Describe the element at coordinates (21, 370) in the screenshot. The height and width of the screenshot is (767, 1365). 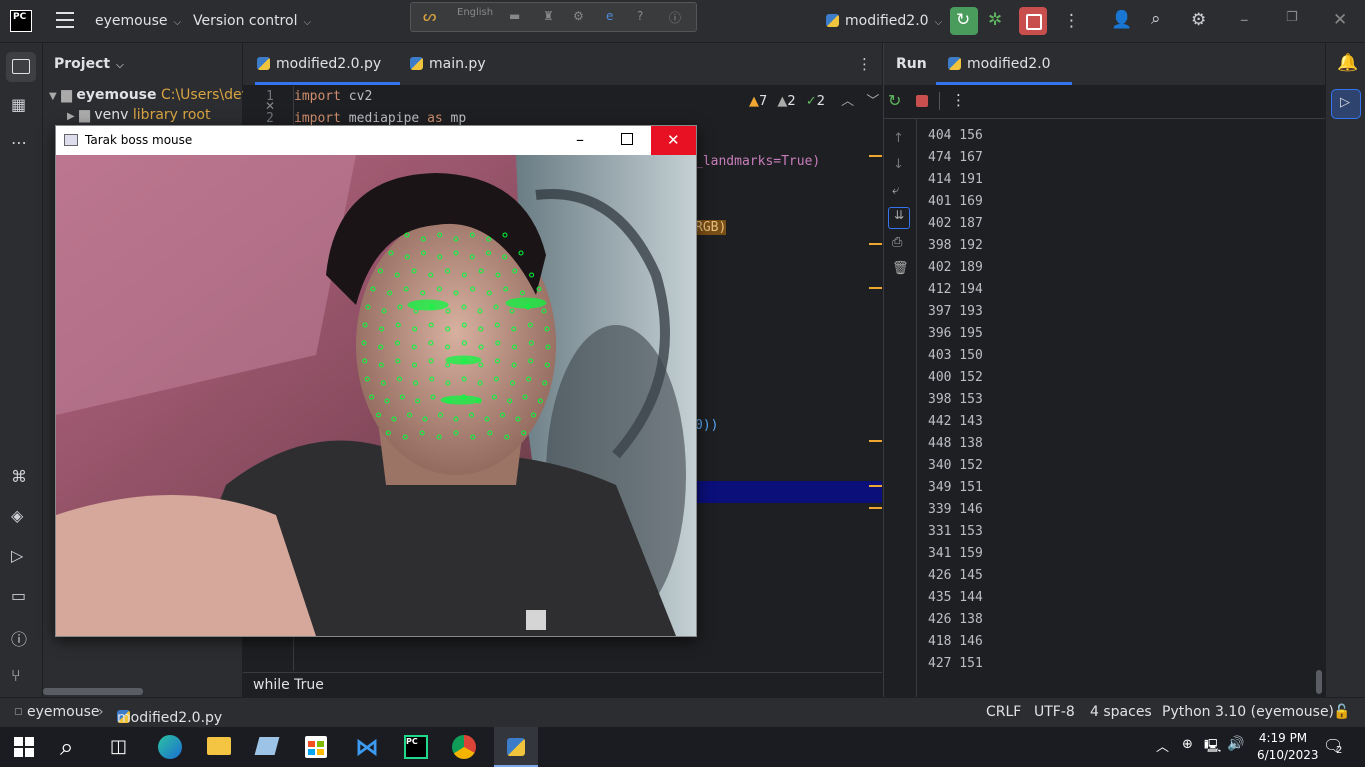
I see `left-tool-strip: ▦ ⋯ ⌘ ◈ ▷ ▭ ⓘ ⑂` at that location.